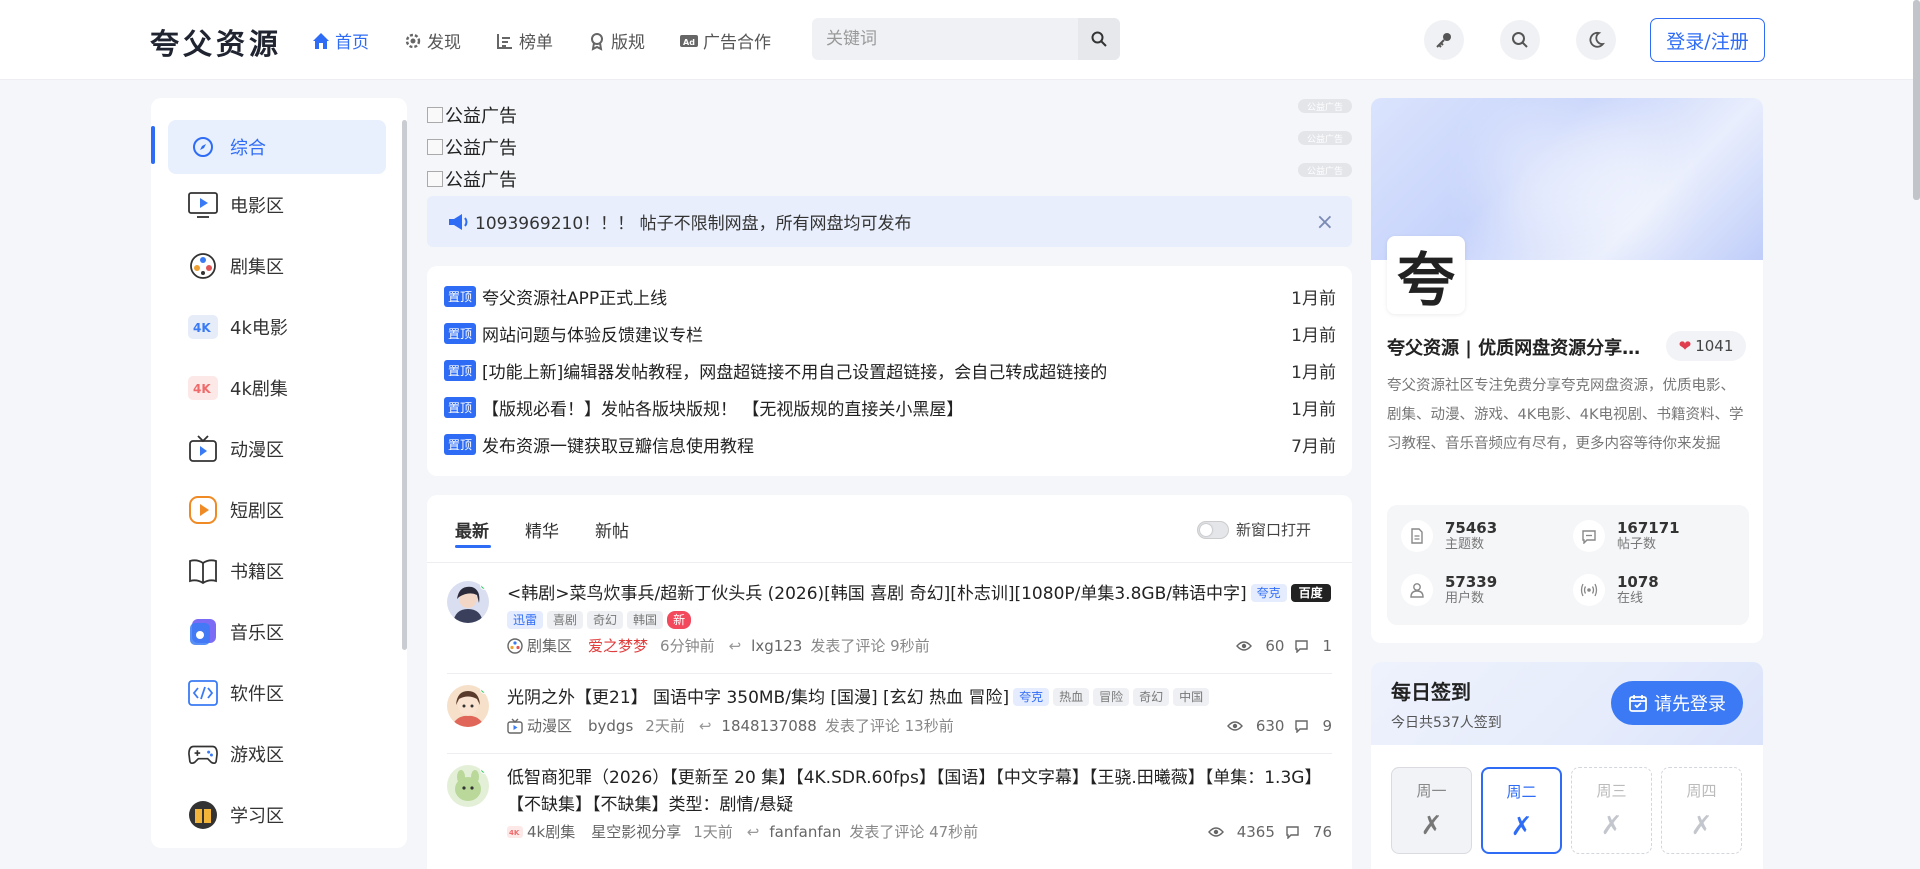  I want to click on key-button, so click(1444, 40).